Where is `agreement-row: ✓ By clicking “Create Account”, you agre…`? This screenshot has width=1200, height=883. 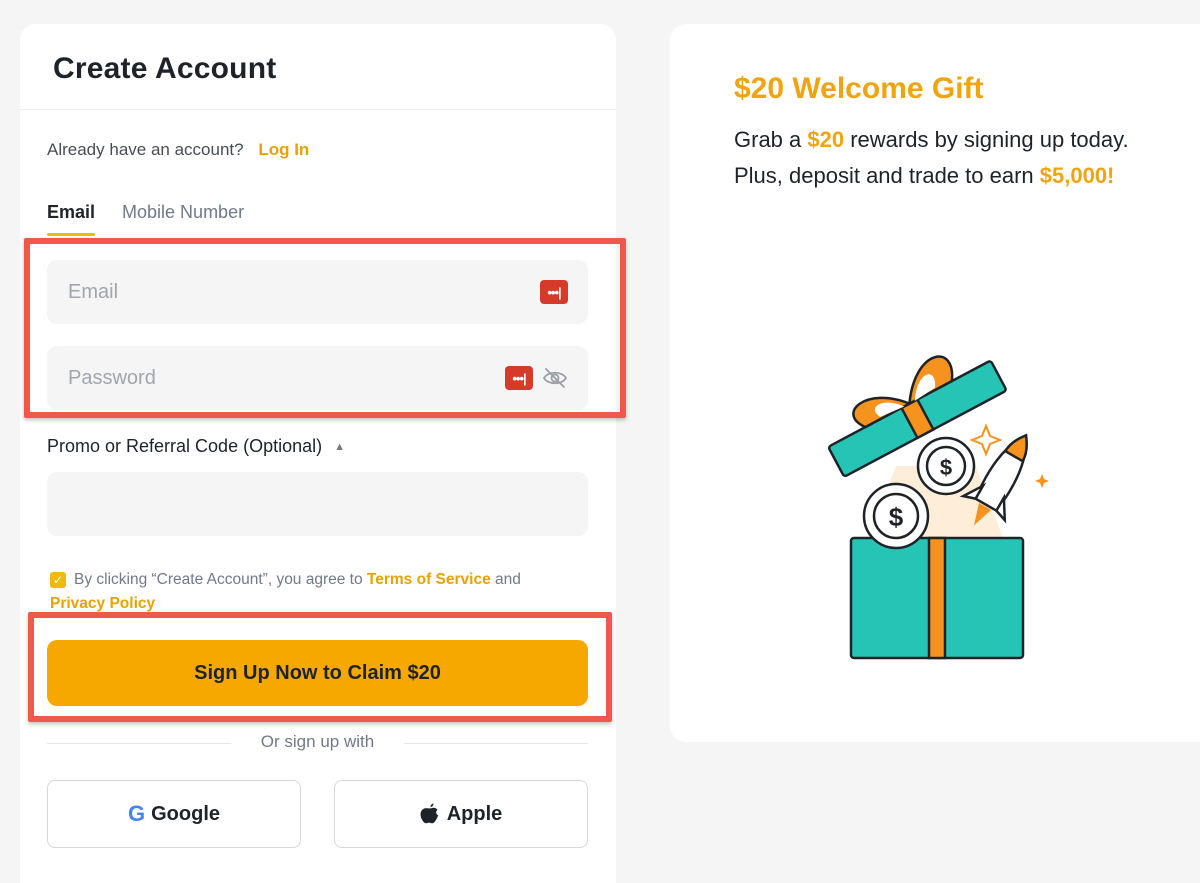 agreement-row: ✓ By clicking “Create Account”, you agre… is located at coordinates (310, 592).